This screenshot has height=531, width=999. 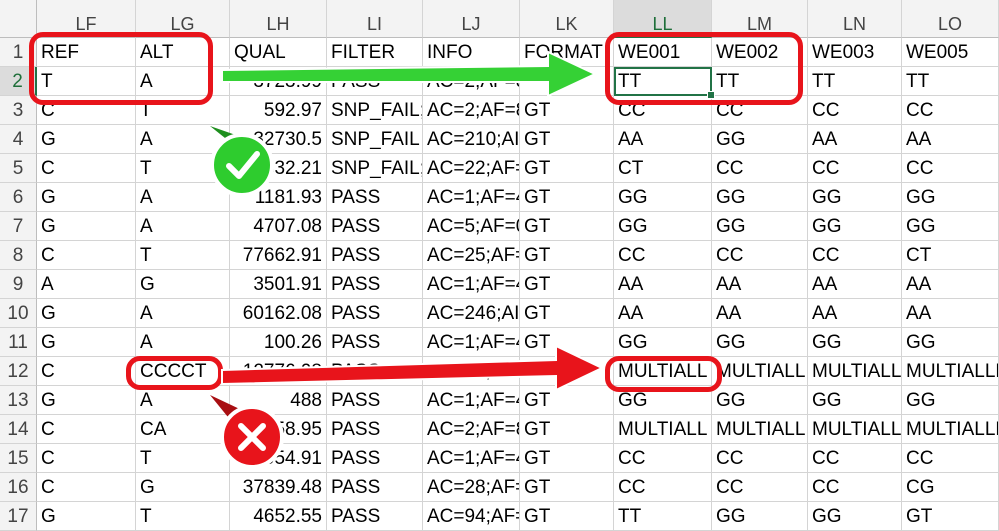 I want to click on cell-ln5: CC, so click(x=855, y=168).